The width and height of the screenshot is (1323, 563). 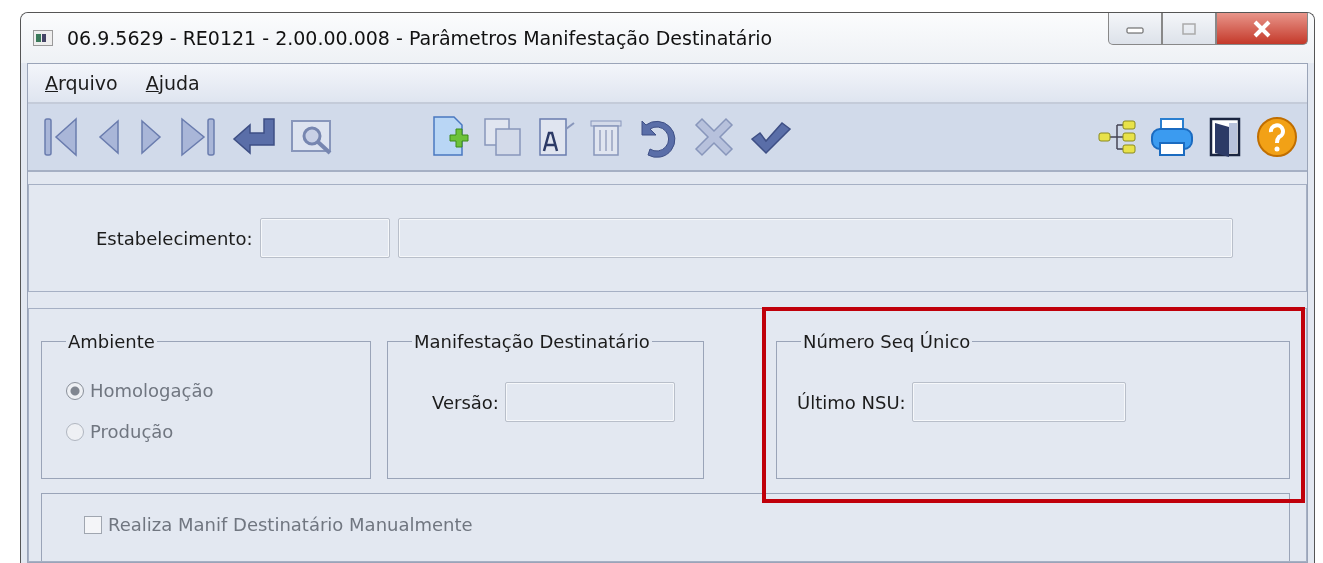 What do you see at coordinates (198, 137) in the screenshot?
I see `last-record-icon` at bounding box center [198, 137].